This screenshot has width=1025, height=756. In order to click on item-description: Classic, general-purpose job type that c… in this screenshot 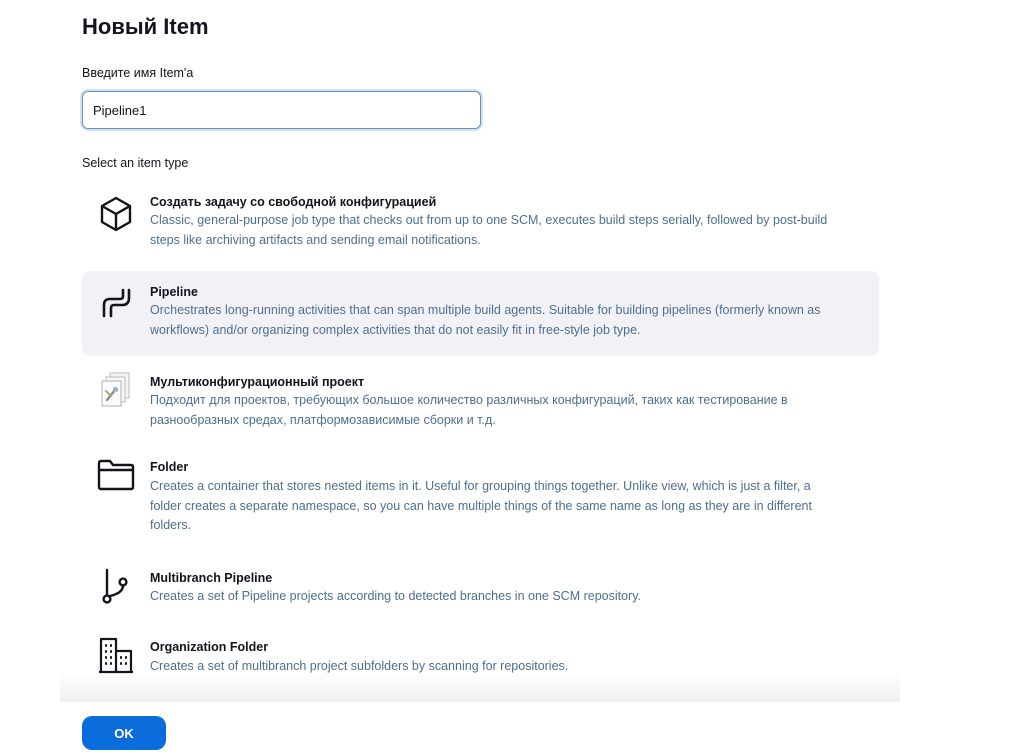, I will do `click(489, 230)`.